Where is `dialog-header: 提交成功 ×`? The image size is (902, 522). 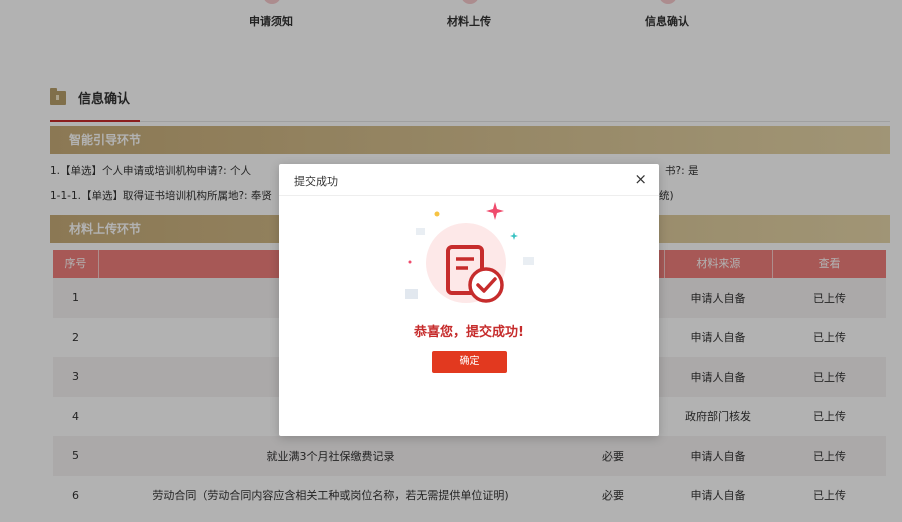
dialog-header: 提交成功 × is located at coordinates (469, 180).